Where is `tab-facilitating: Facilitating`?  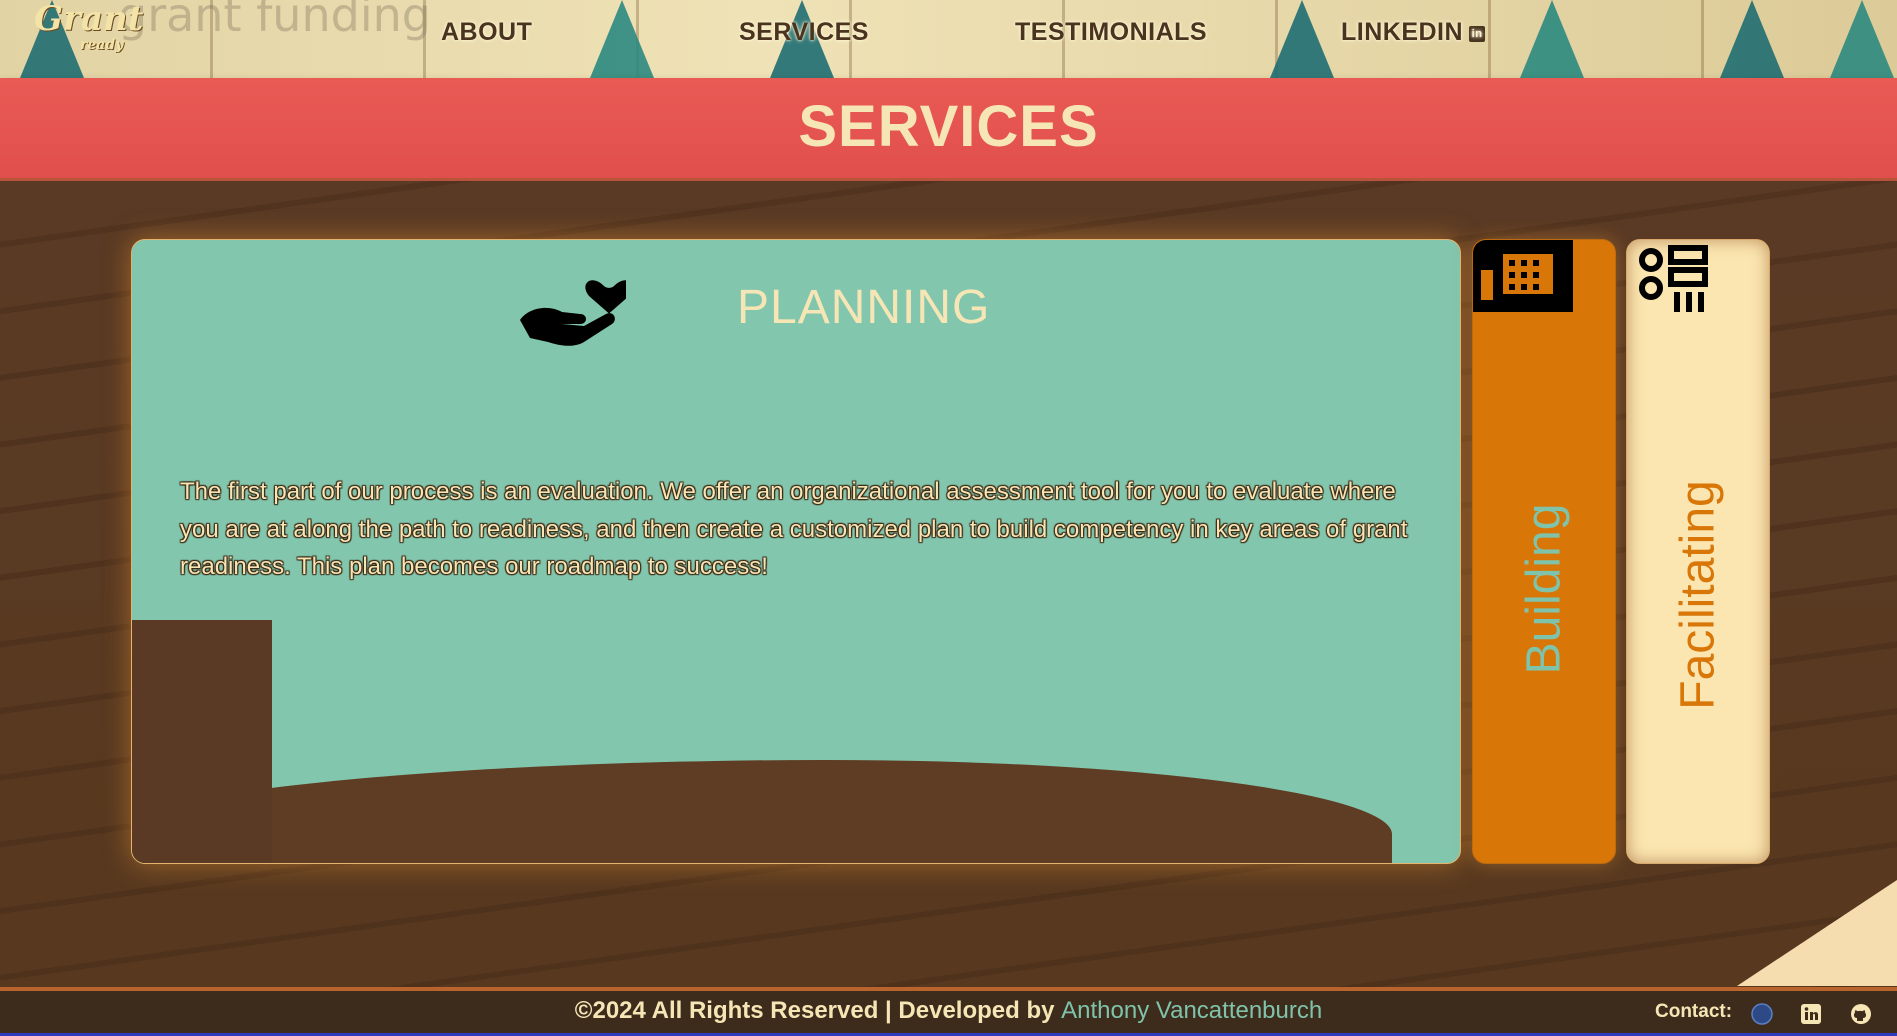 tab-facilitating: Facilitating is located at coordinates (1698, 551).